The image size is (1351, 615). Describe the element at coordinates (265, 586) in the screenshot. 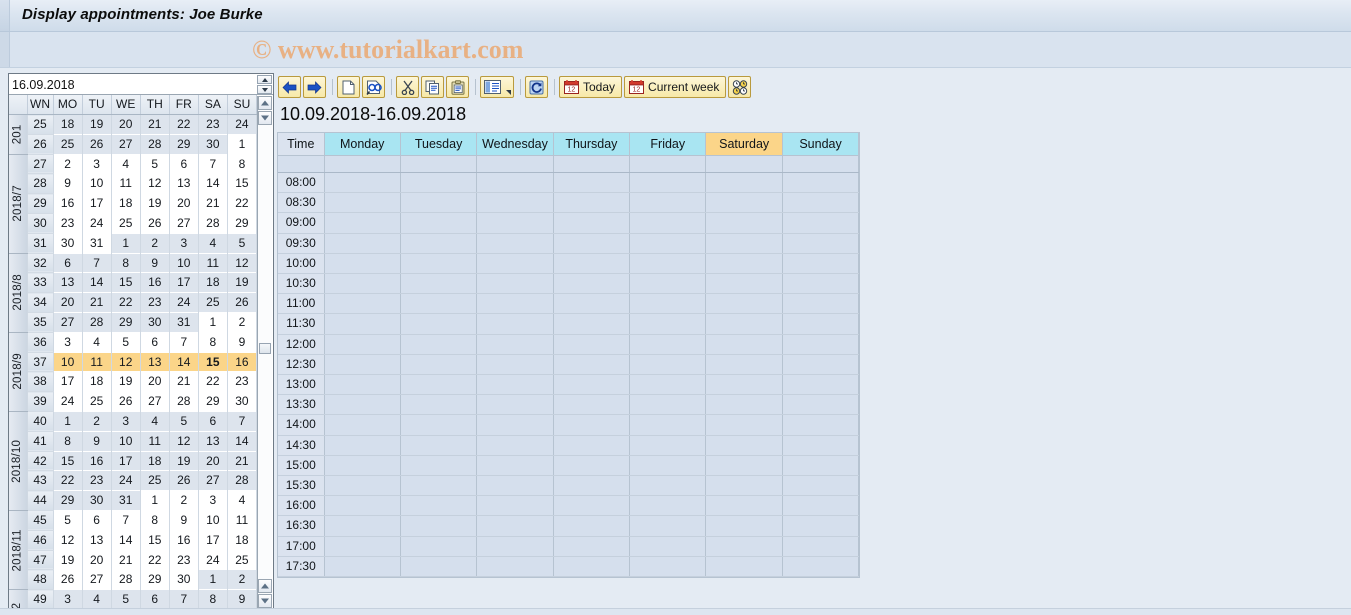

I see `scrollbar-page-up-button` at that location.